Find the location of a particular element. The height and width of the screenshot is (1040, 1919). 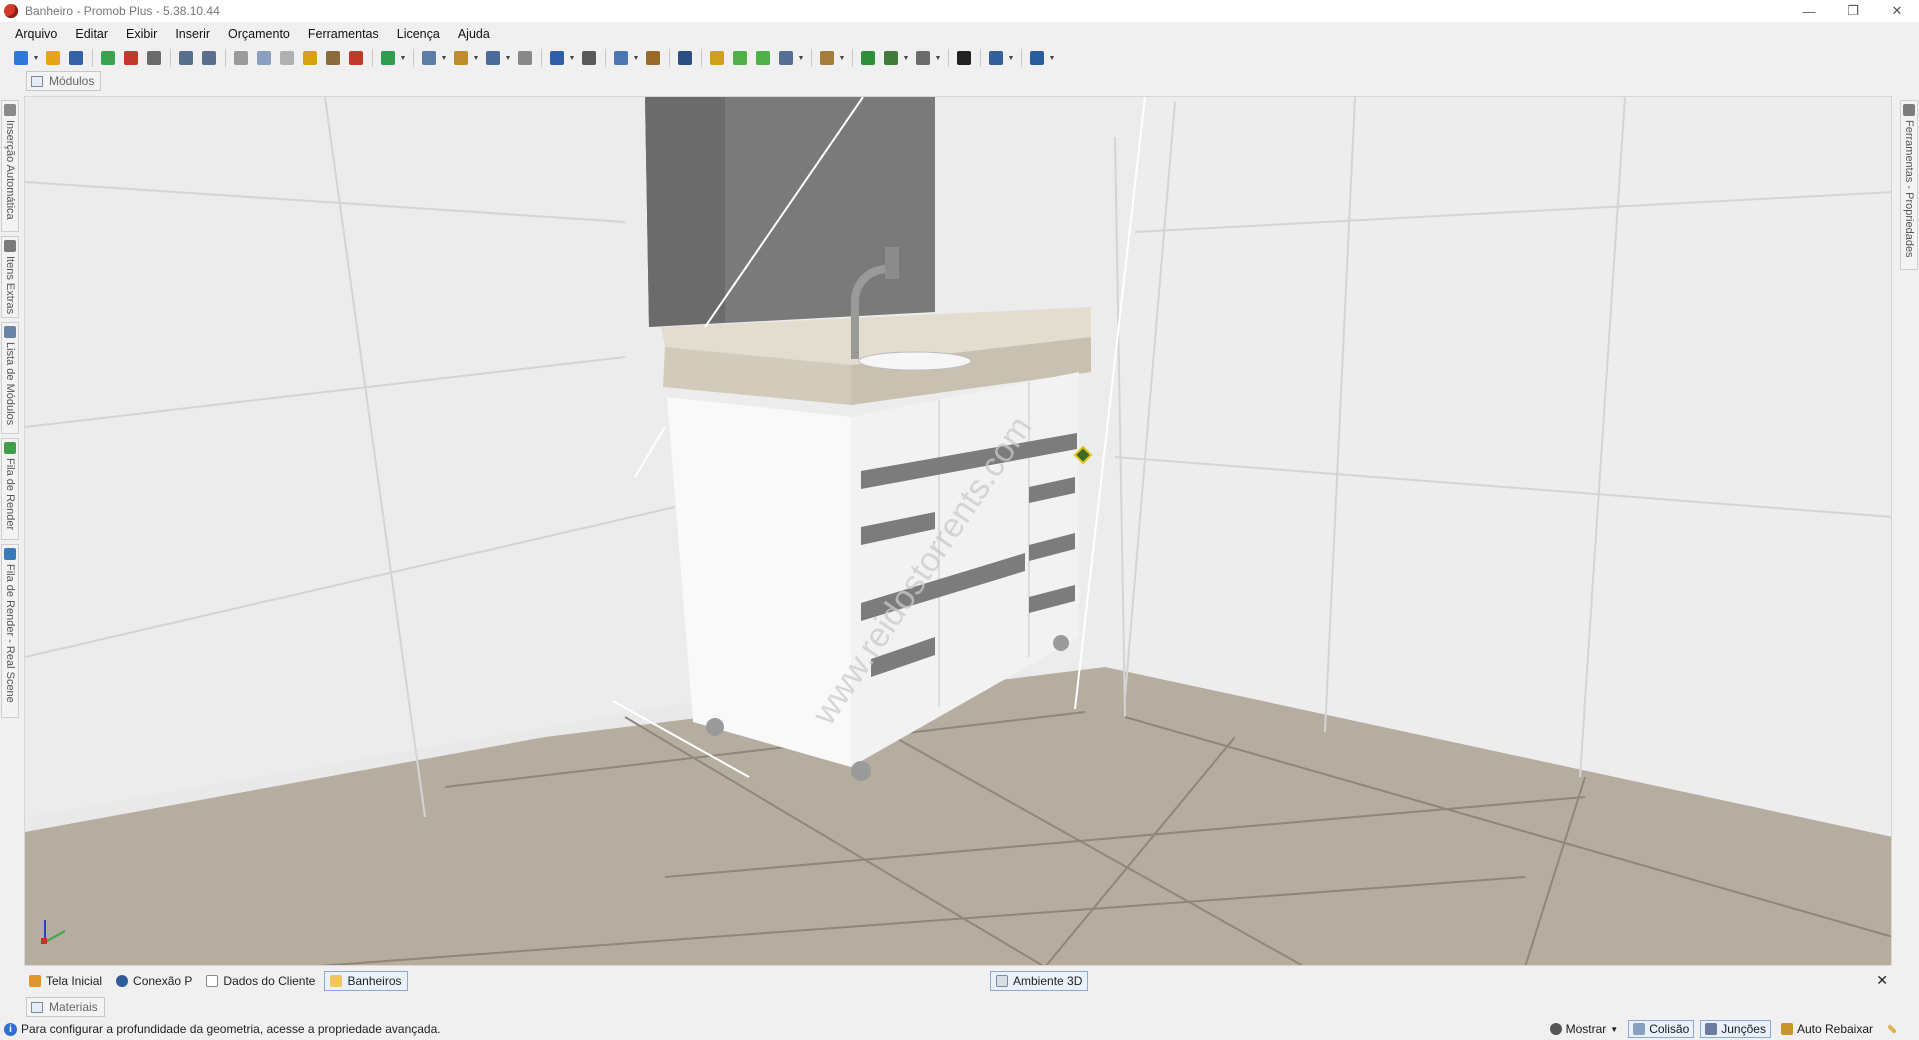

module-list-icon is located at coordinates (10, 332).